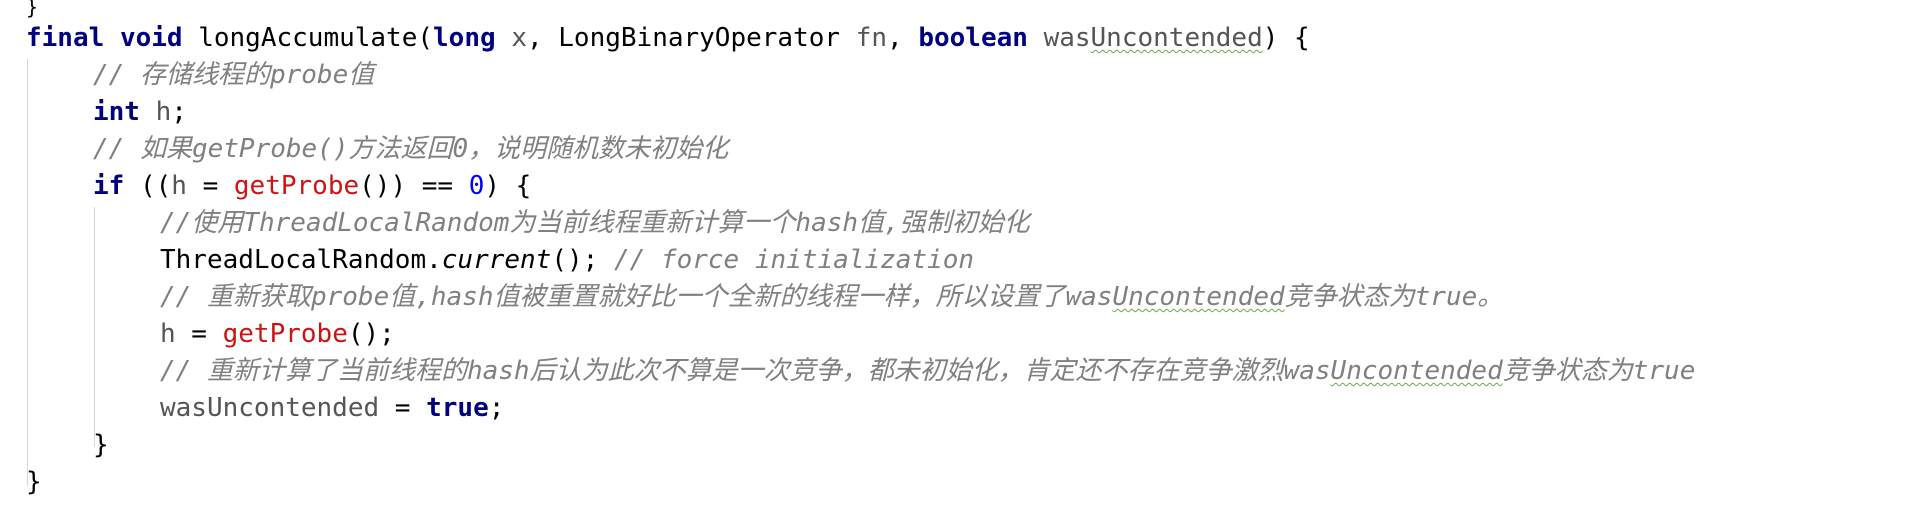 This screenshot has width=1918, height=520. Describe the element at coordinates (496, 260) in the screenshot. I see `code-token: current` at that location.